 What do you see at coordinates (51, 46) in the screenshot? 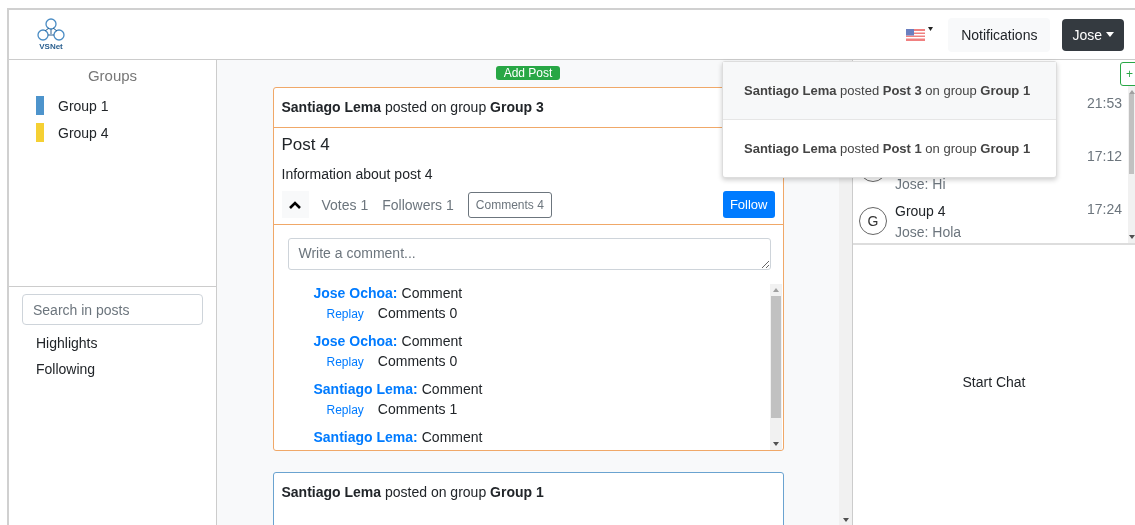
I see `logo-text: VSNet` at bounding box center [51, 46].